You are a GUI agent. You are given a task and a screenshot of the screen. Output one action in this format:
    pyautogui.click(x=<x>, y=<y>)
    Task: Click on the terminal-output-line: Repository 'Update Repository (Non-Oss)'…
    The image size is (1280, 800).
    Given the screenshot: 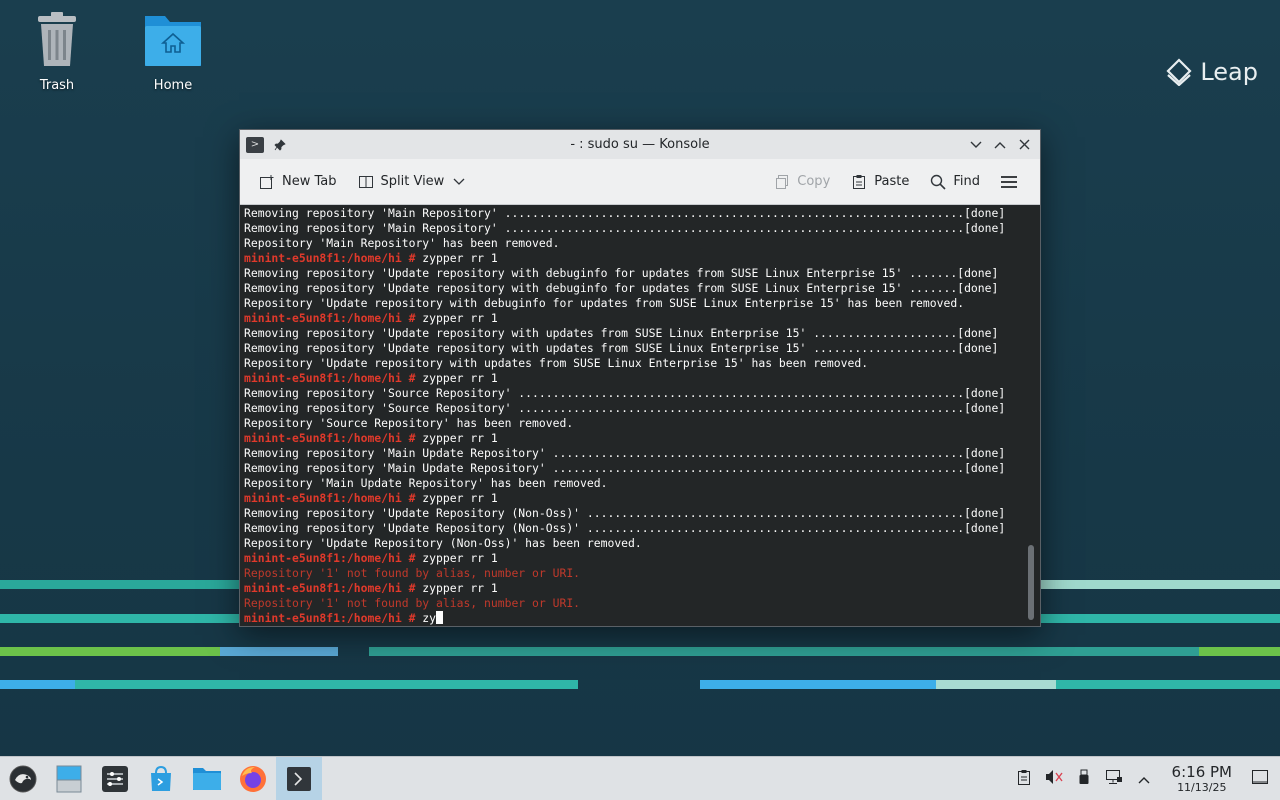 What is the action you would take?
    pyautogui.click(x=443, y=543)
    